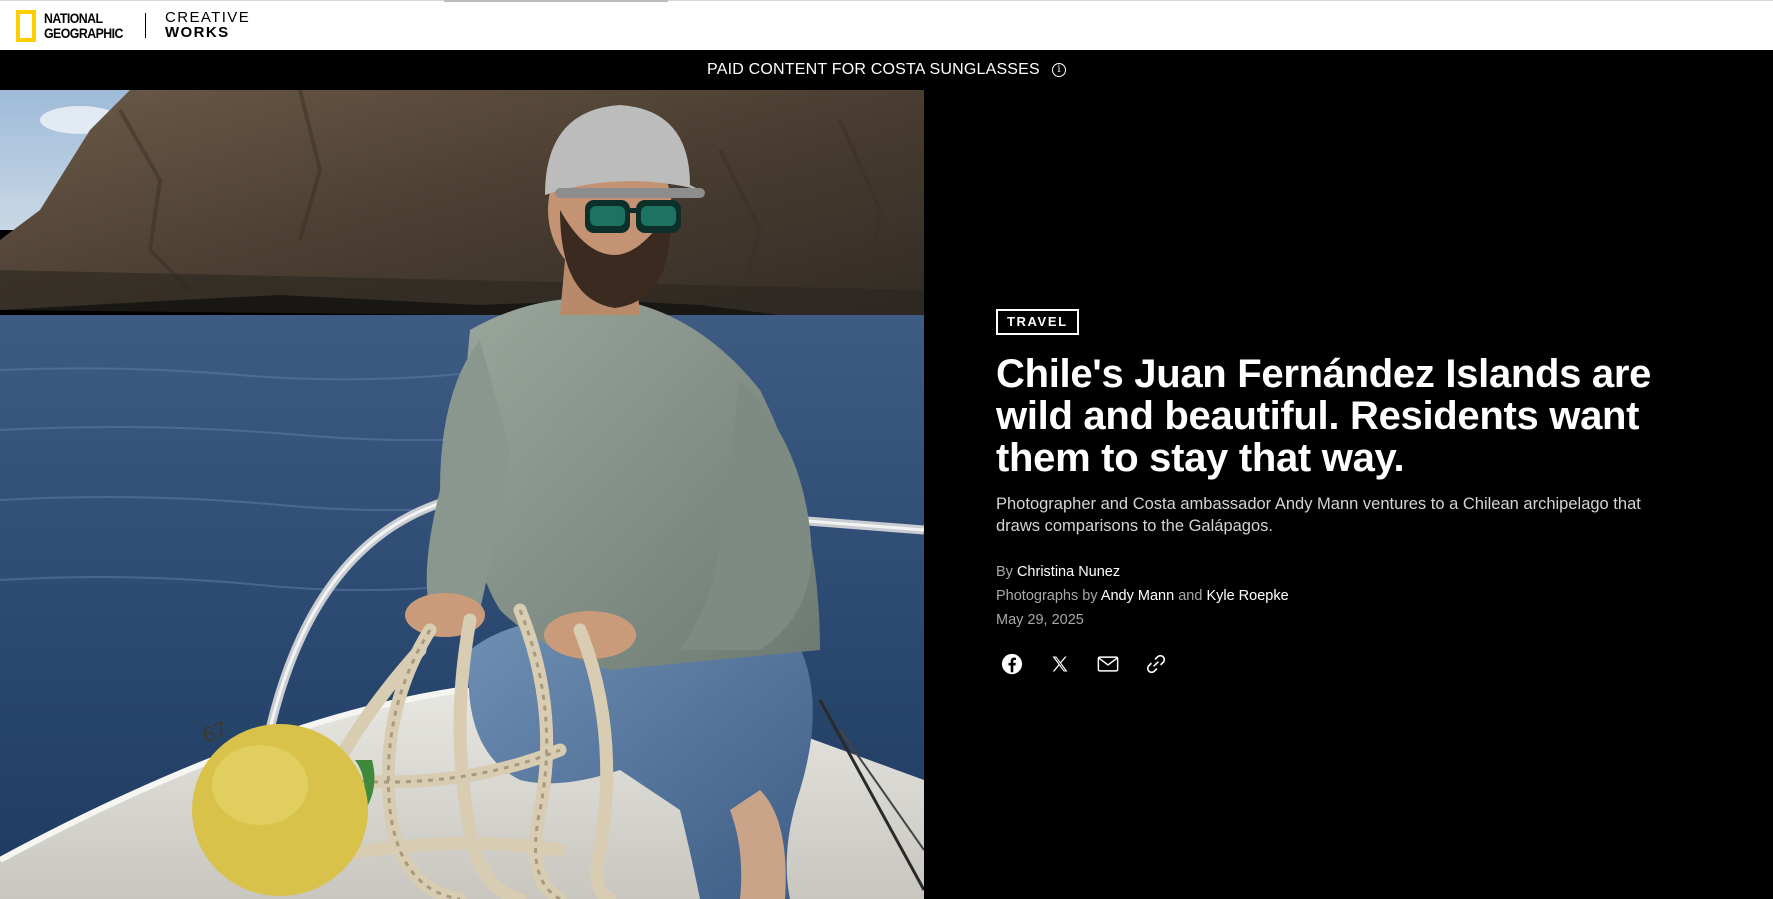 The width and height of the screenshot is (1773, 899). I want to click on photographer-line: Photographs by Andy Mann and Kyle Roepke, so click(1346, 596).